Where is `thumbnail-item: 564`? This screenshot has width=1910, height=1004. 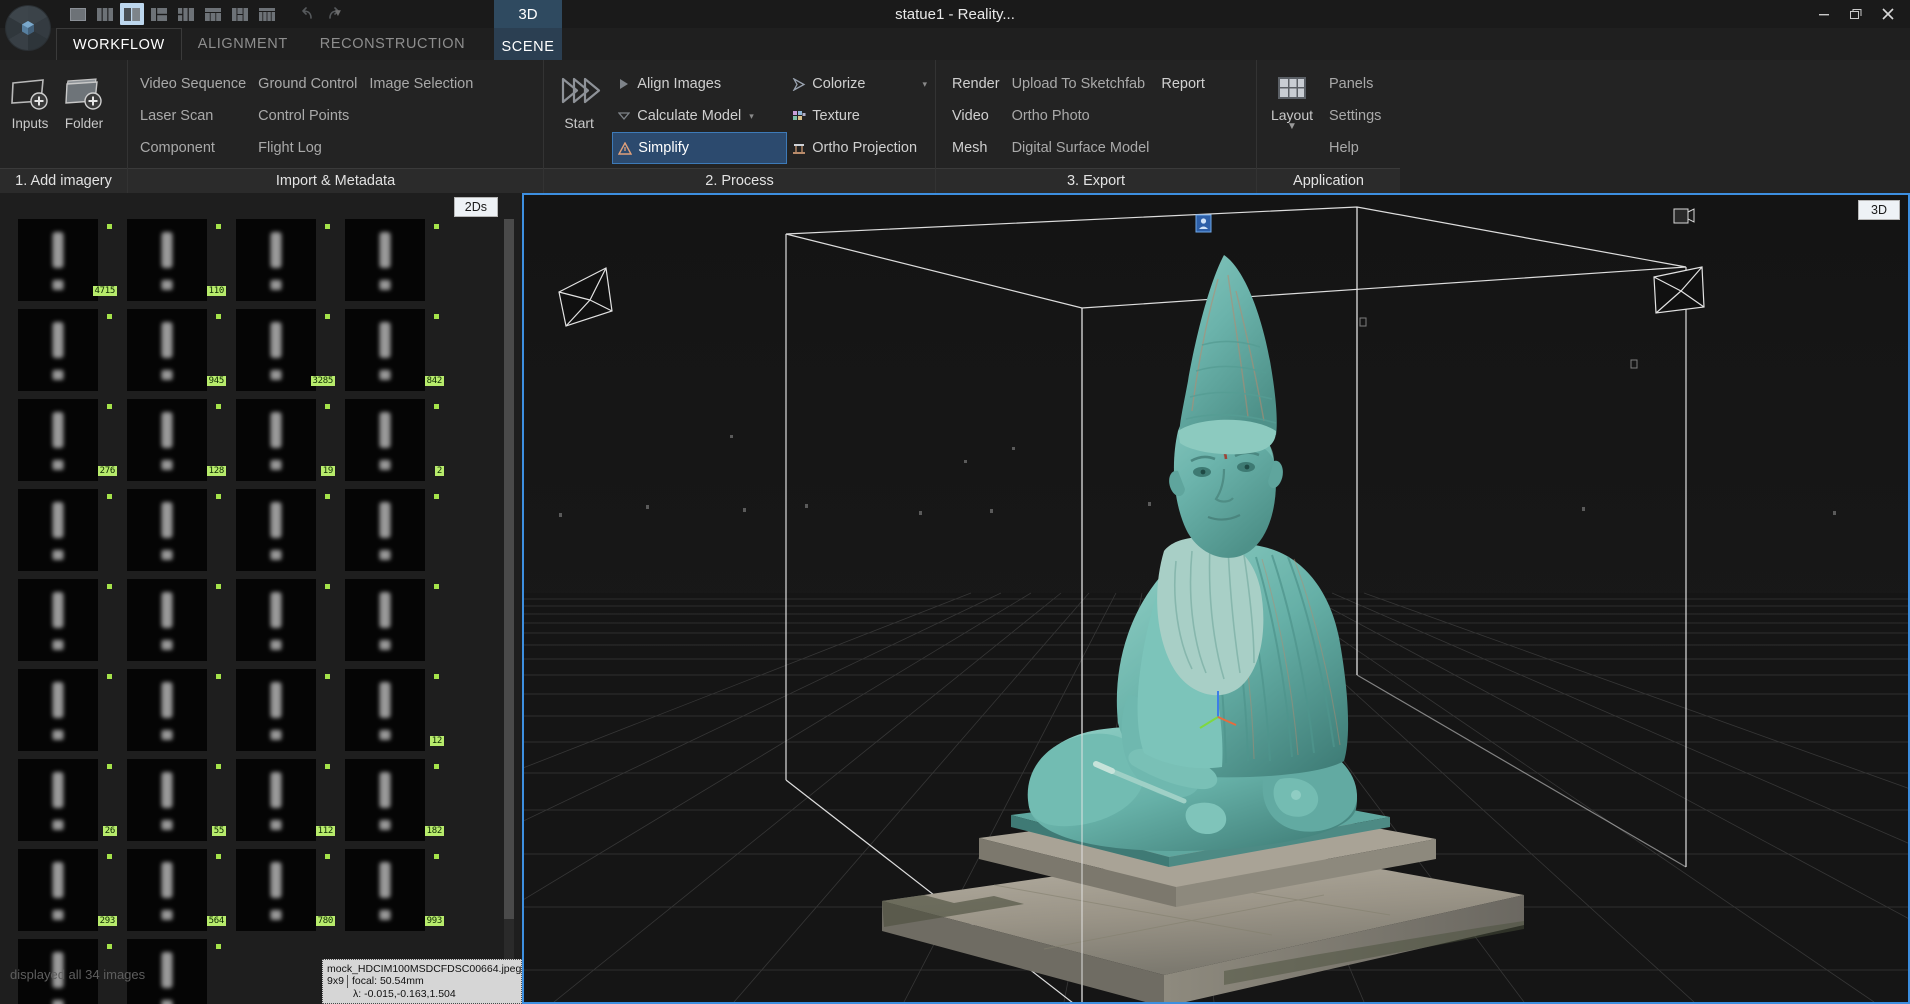 thumbnail-item: 564 is located at coordinates (172, 890).